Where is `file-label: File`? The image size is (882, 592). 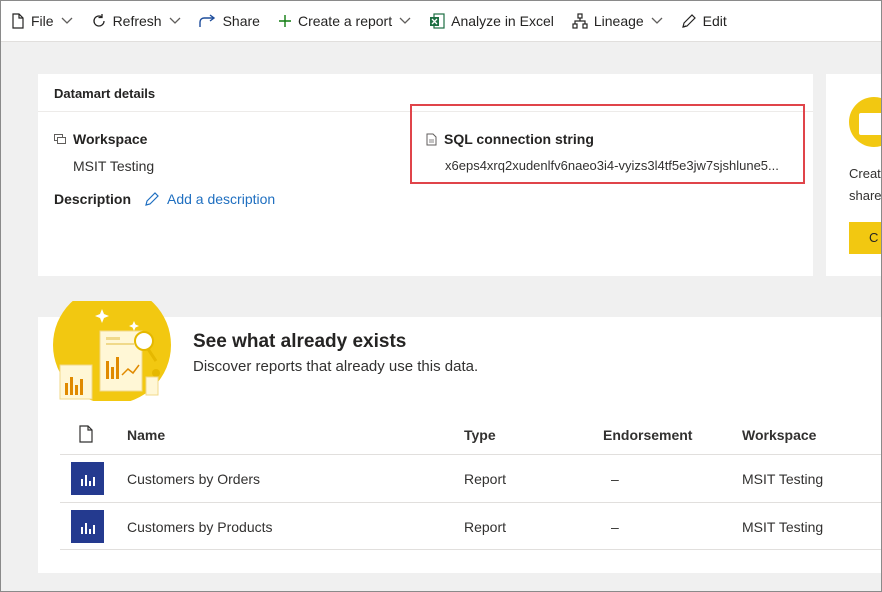 file-label: File is located at coordinates (42, 21).